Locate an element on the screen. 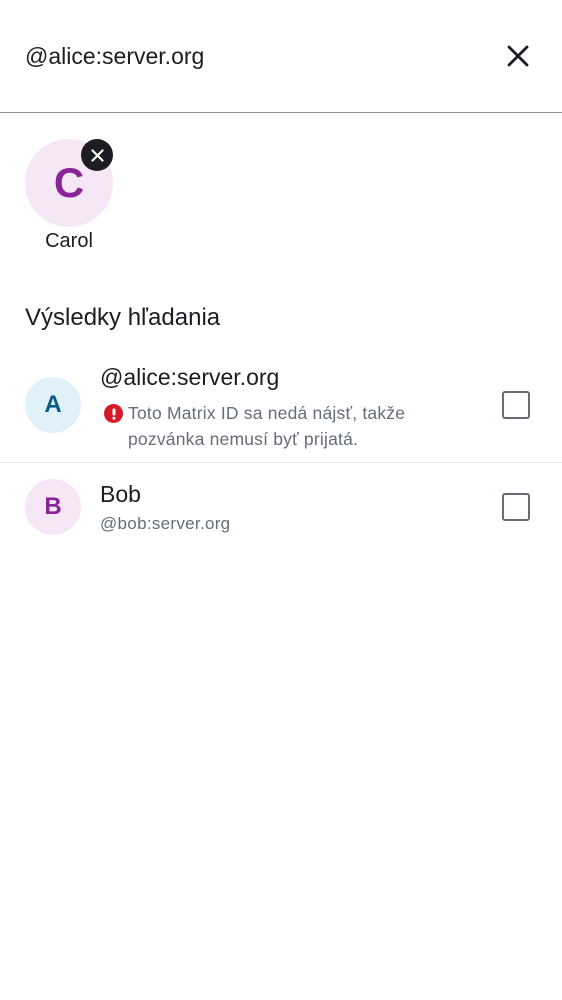  close-button is located at coordinates (518, 56).